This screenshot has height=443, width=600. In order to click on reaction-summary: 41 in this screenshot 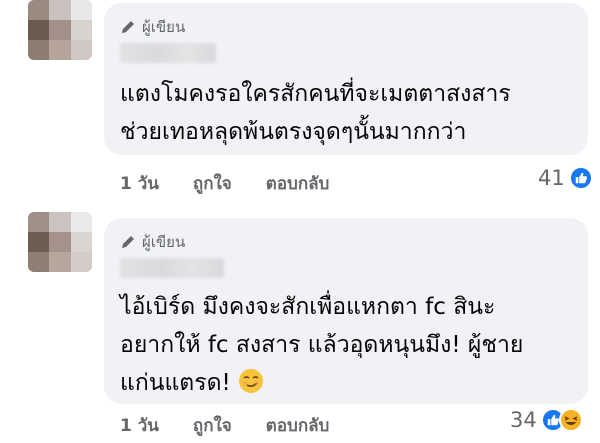, I will do `click(565, 178)`.